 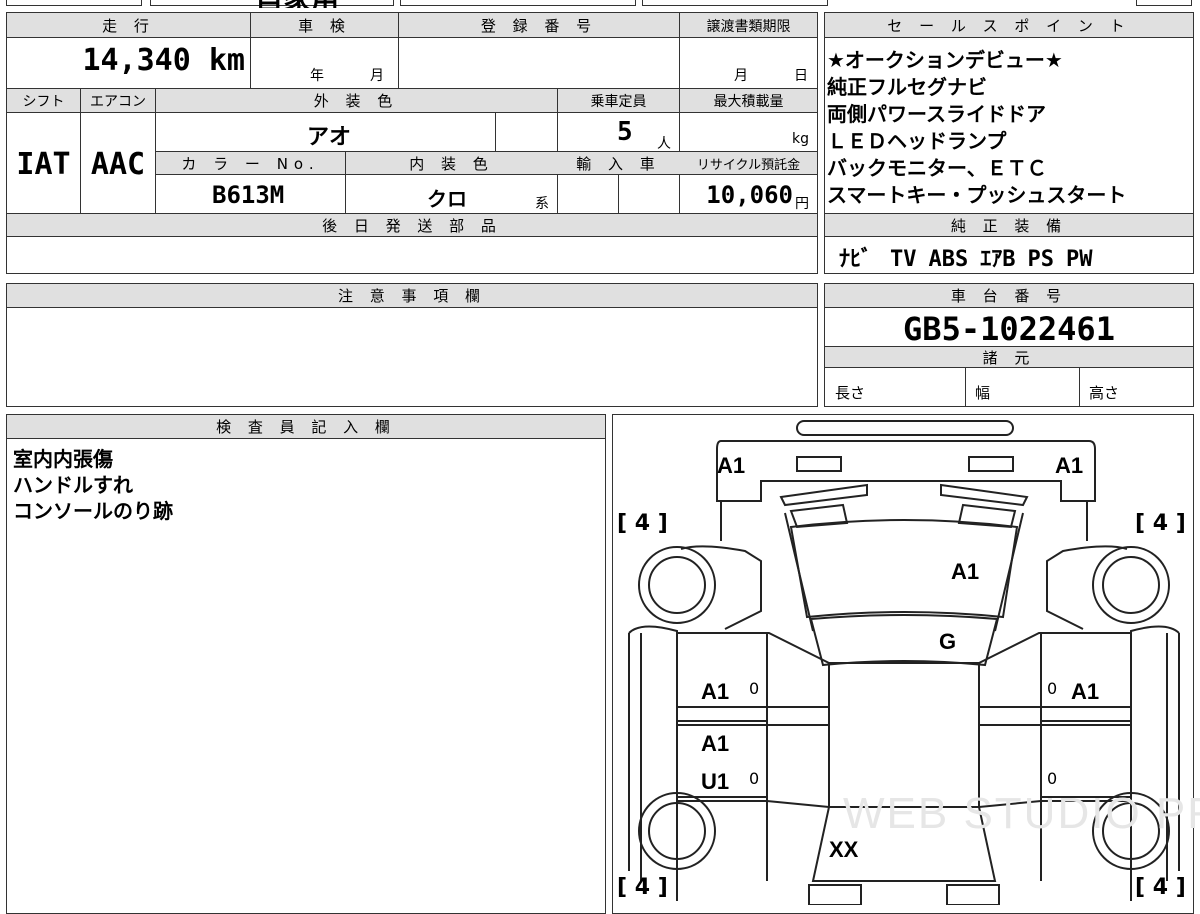 I want to click on chassis-box: 車 台 番 号 GB5-1022461 諸 元 長さ 幅 高さ, so click(x=1009, y=345).